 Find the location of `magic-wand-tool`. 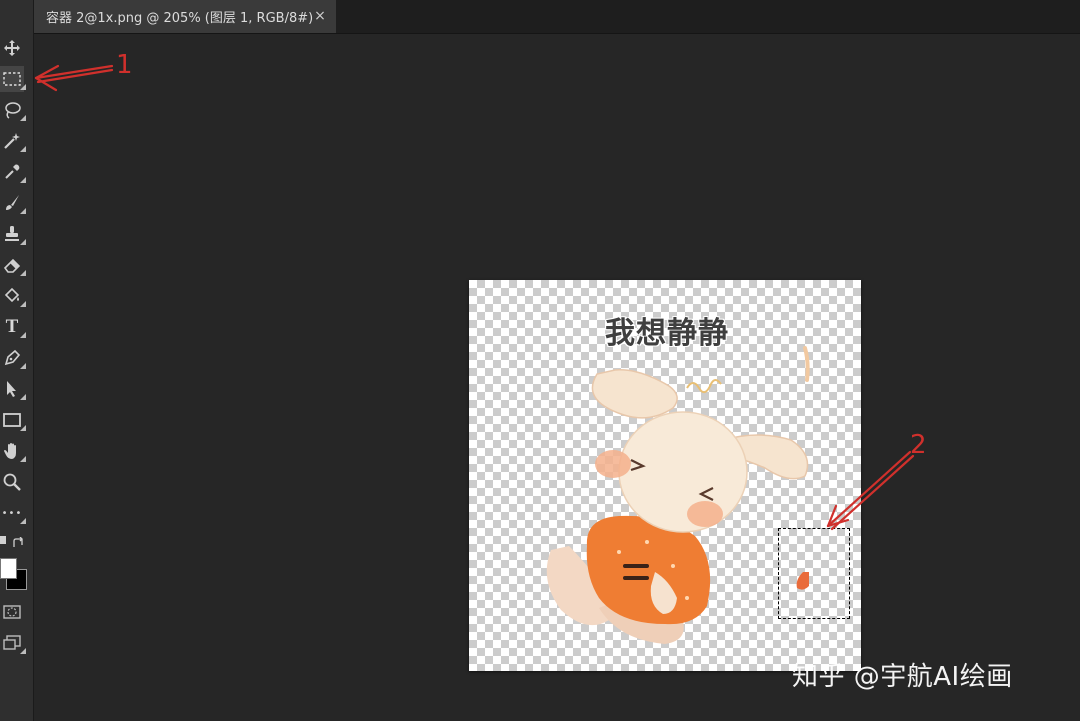

magic-wand-tool is located at coordinates (13, 141).